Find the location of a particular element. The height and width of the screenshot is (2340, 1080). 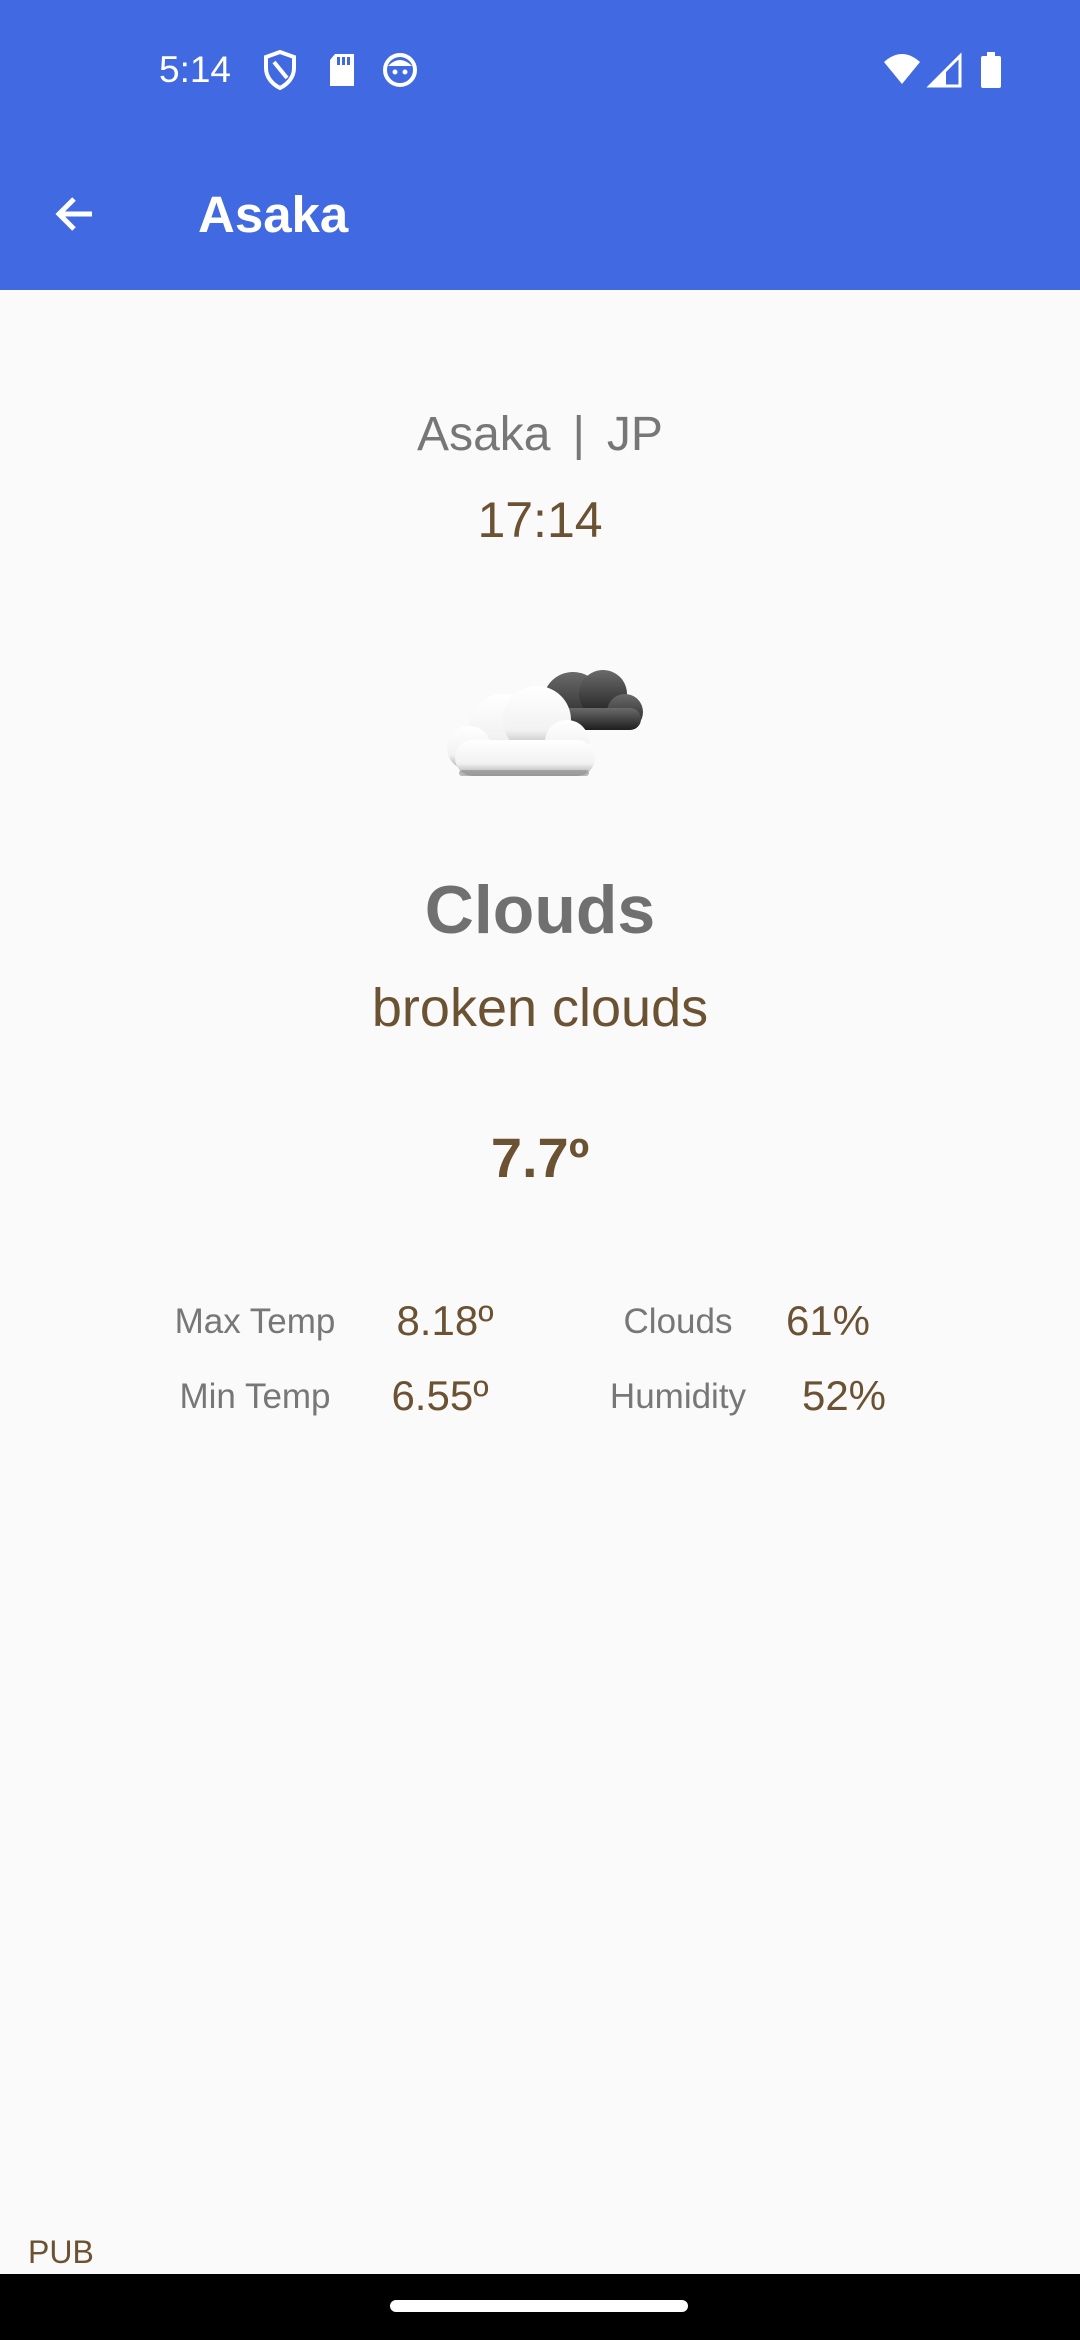

current-temperature: 7.7º is located at coordinates (540, 1157).